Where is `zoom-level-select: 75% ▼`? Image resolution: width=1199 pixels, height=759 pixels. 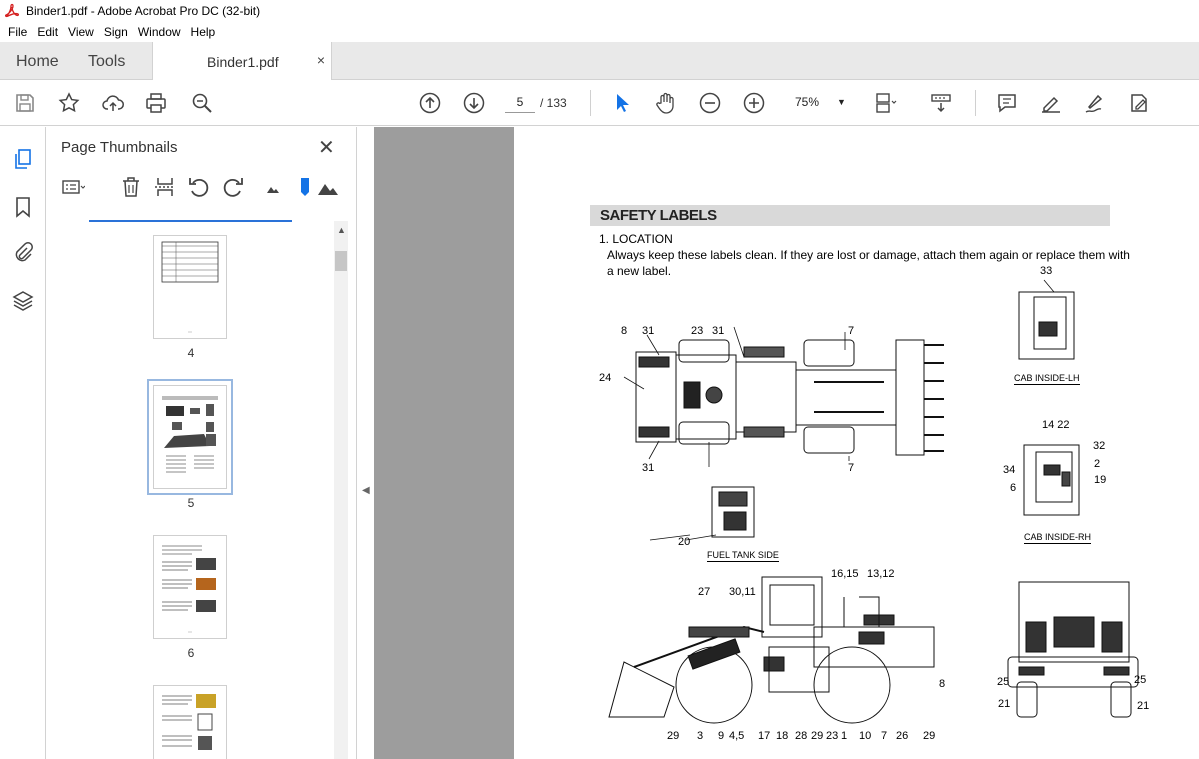 zoom-level-select: 75% ▼ is located at coordinates (820, 102).